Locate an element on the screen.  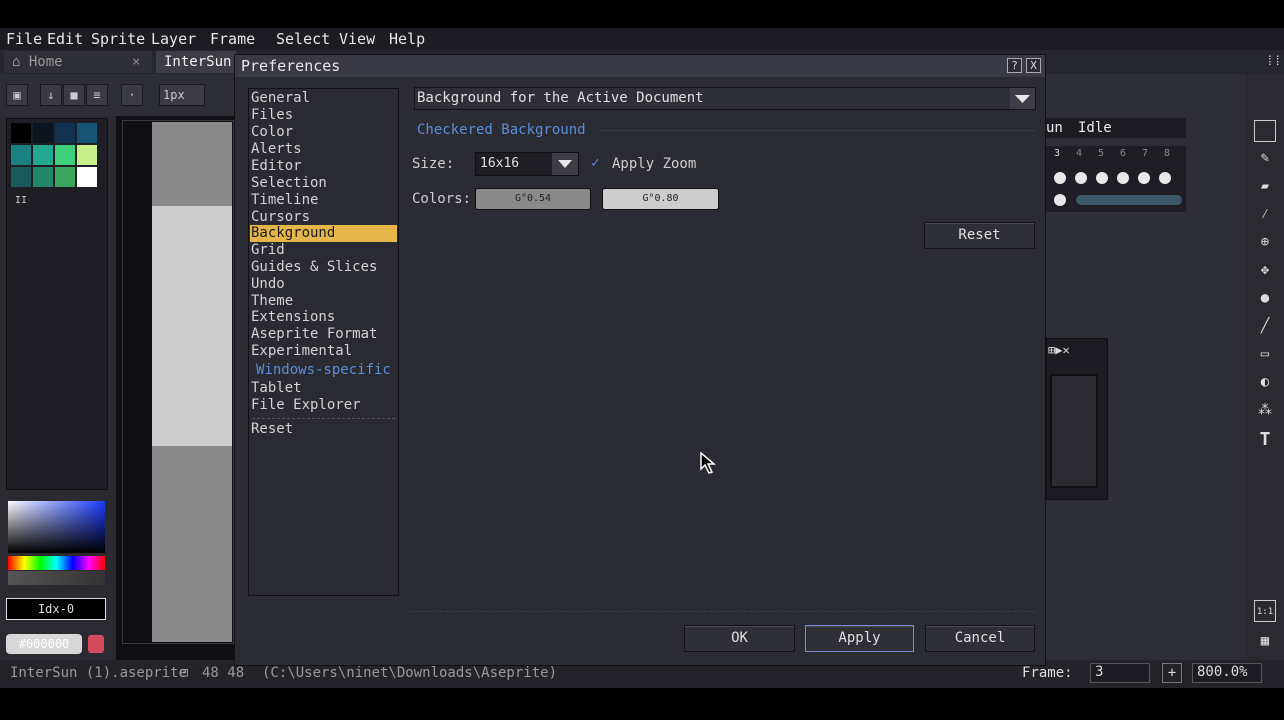
menu-edit: Edit is located at coordinates (65, 39).